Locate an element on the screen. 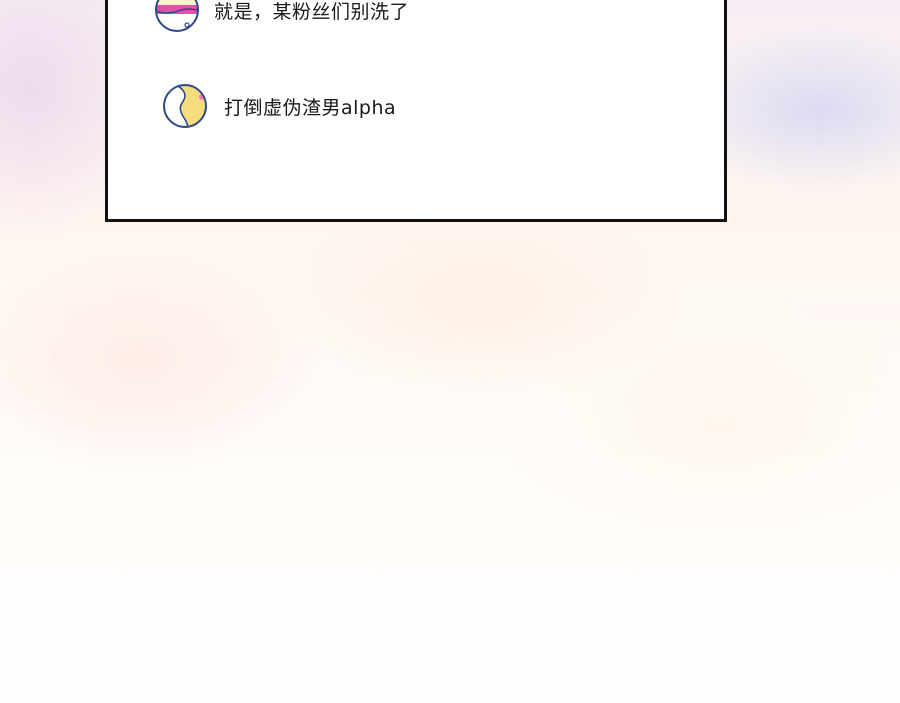 This screenshot has height=703, width=900. yellow-white-avatar-icon is located at coordinates (185, 106).